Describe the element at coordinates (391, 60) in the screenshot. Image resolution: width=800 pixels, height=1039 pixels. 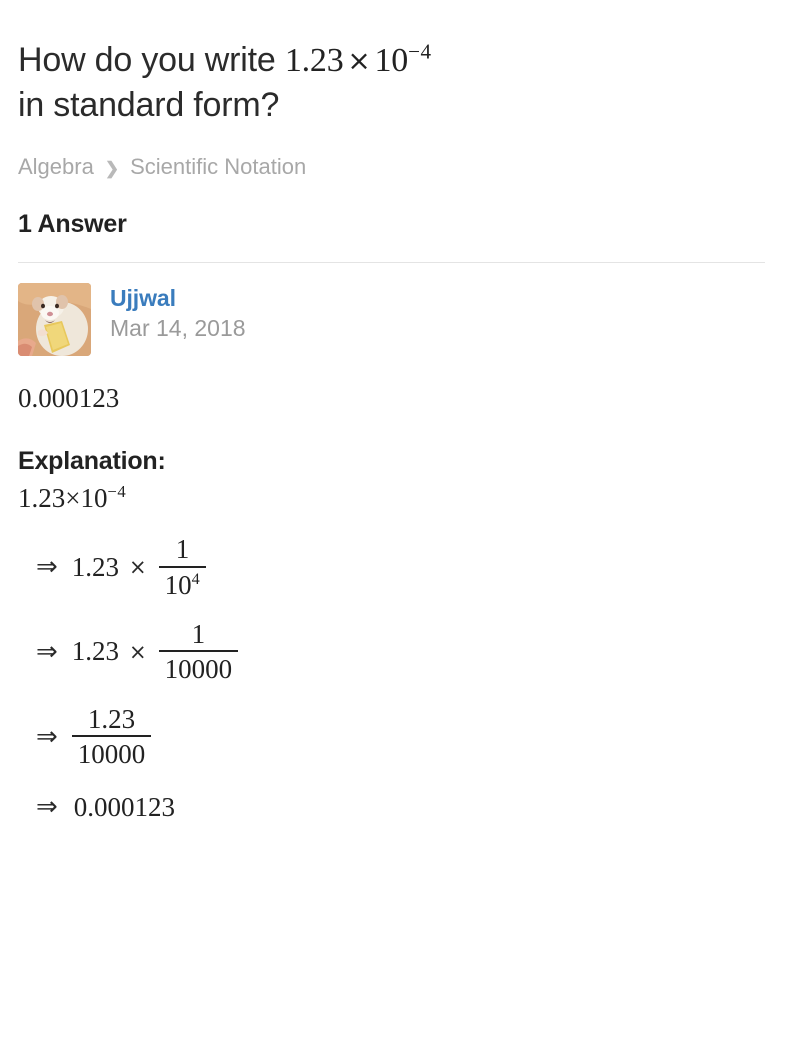
I see `math-base: 10` at that location.